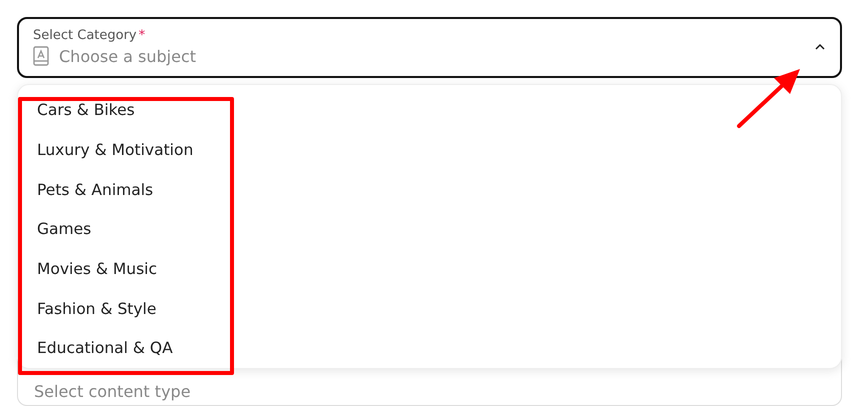 This screenshot has height=406, width=859. I want to click on content-type-select: Select content type, so click(429, 382).